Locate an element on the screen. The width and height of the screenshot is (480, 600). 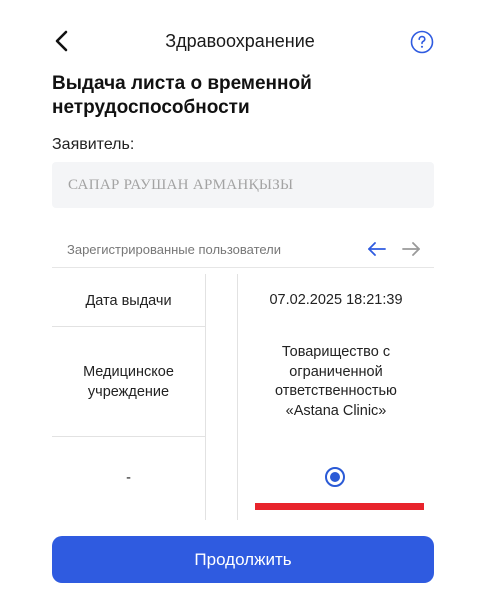
applicant-value: САПАР РАУШАН АРМАНҚЫЗЫ is located at coordinates (181, 184).